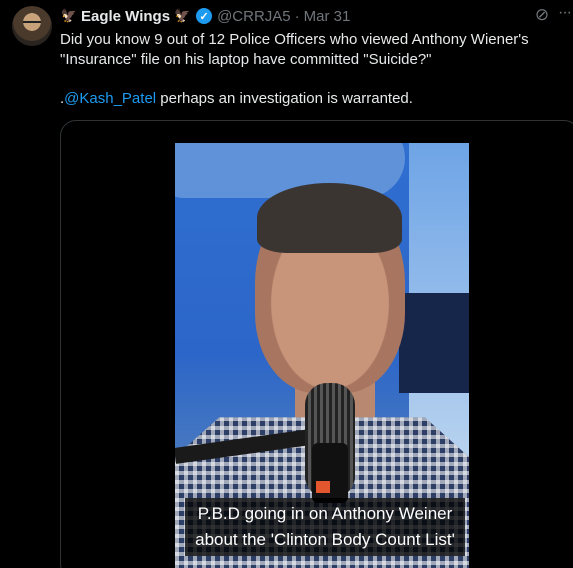 This screenshot has height=568, width=573. What do you see at coordinates (329, 218) in the screenshot?
I see `person-hair` at bounding box center [329, 218].